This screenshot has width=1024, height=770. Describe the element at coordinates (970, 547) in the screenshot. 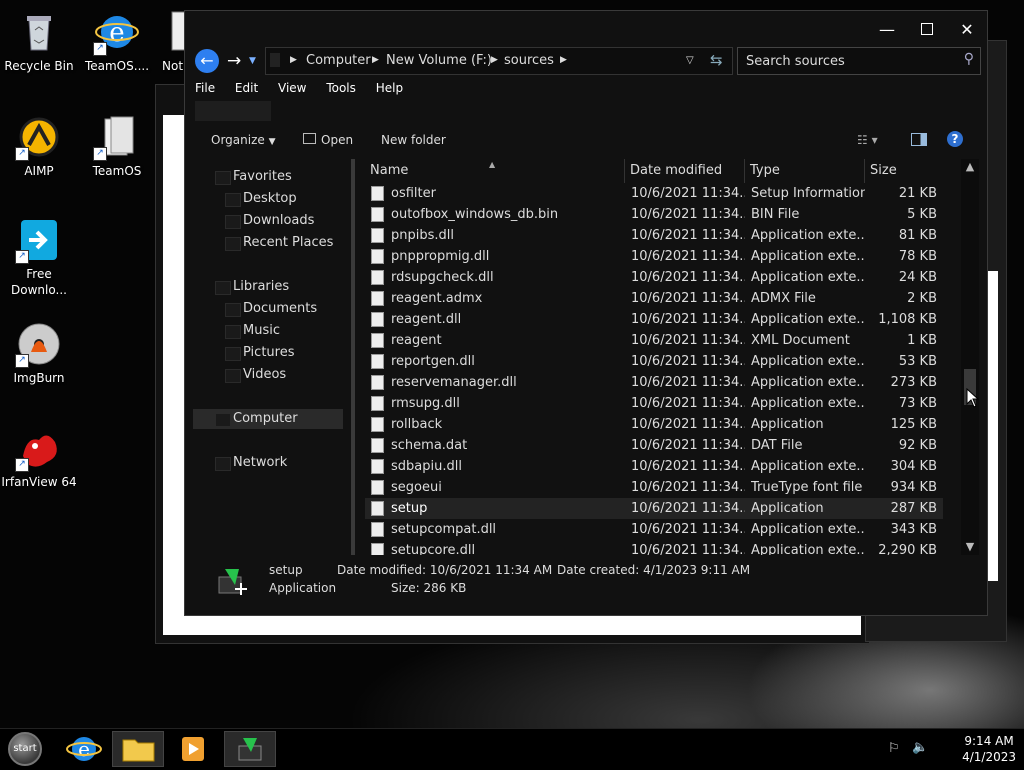

I see `scroll-down-icon: ▼` at that location.